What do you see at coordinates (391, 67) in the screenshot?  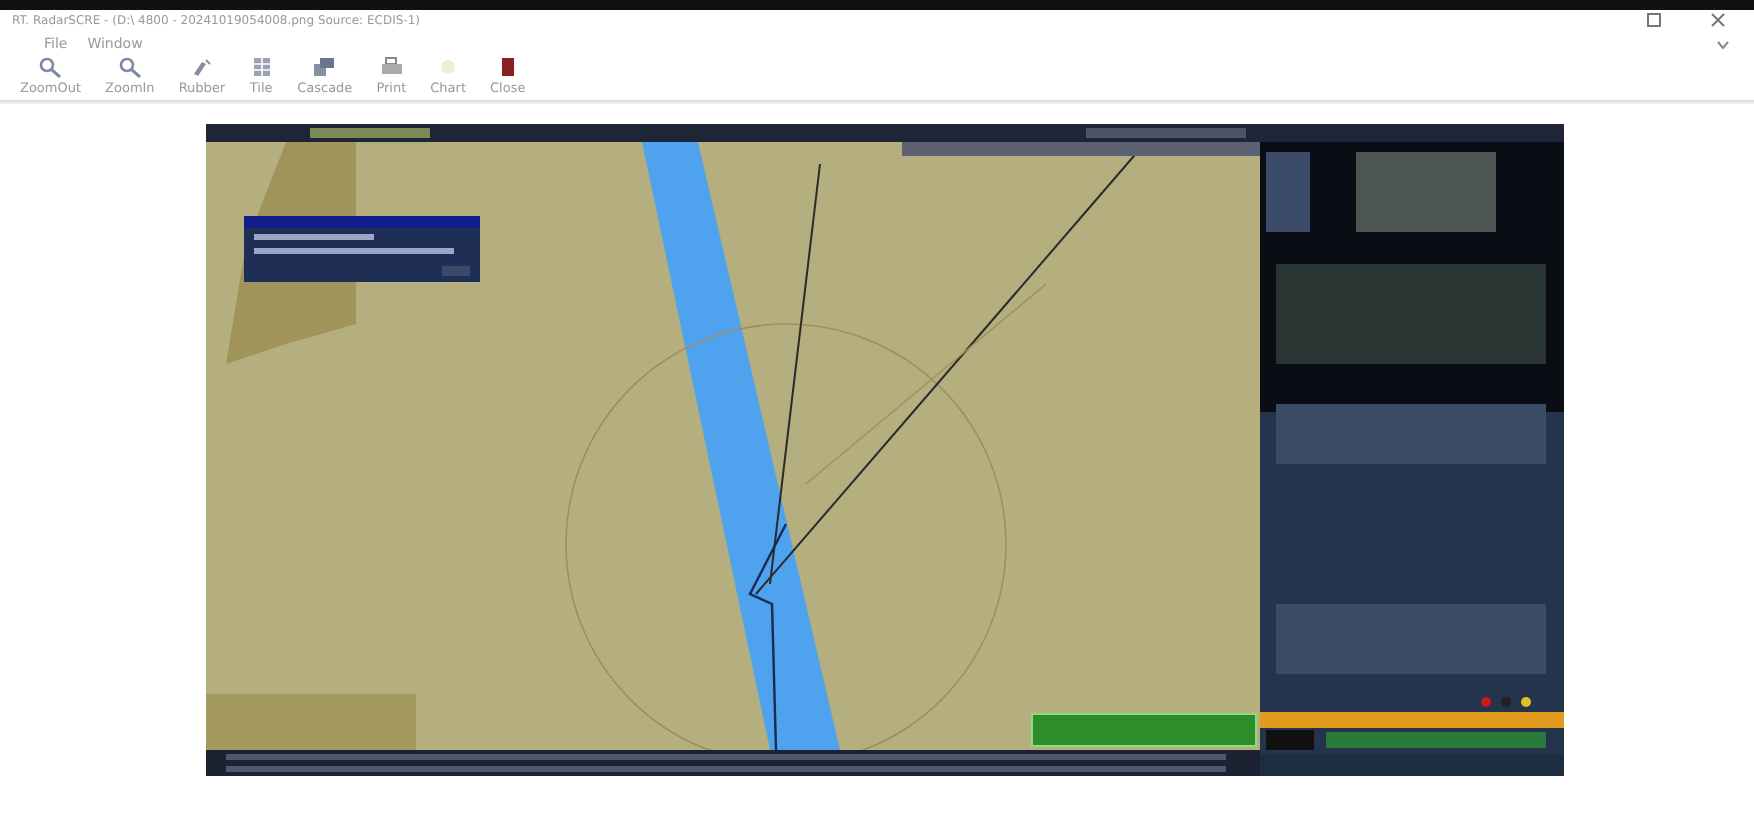 I see `printer-icon` at bounding box center [391, 67].